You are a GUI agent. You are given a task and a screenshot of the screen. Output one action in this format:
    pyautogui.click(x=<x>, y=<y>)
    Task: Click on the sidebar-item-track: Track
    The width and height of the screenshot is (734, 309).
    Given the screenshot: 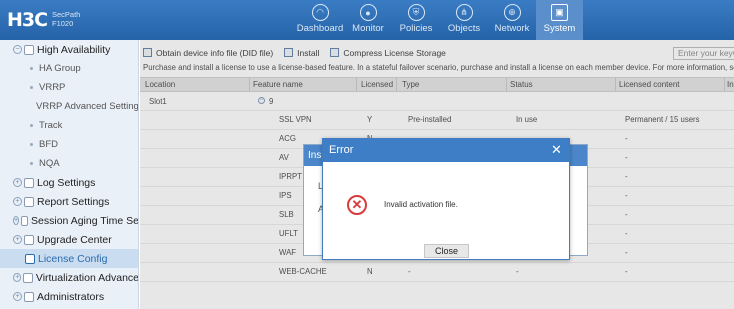 What is the action you would take?
    pyautogui.click(x=69, y=125)
    